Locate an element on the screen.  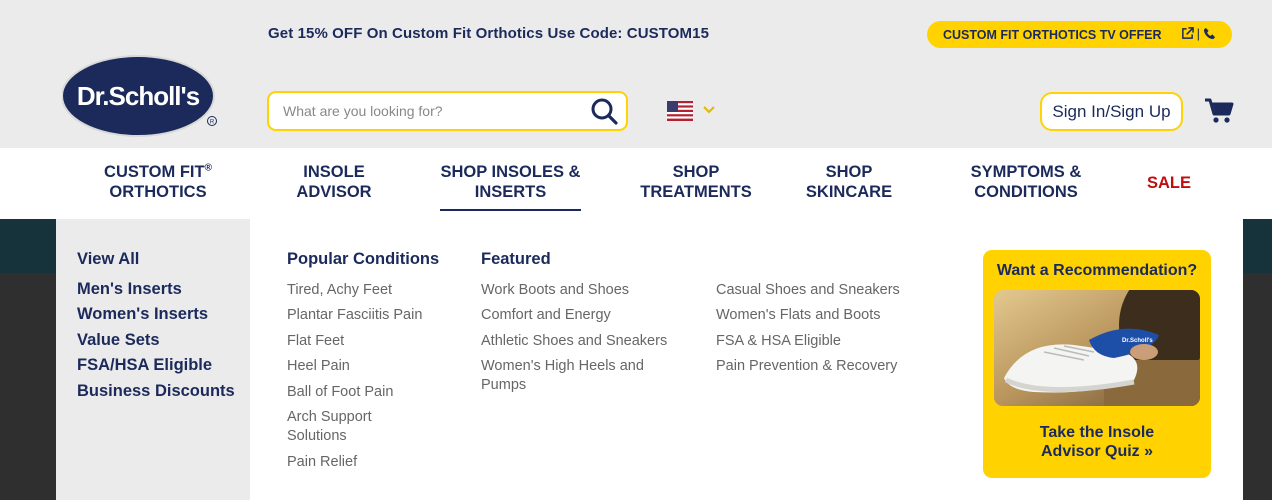
condition-link: Ball of Foot Pain is located at coordinates (340, 392).